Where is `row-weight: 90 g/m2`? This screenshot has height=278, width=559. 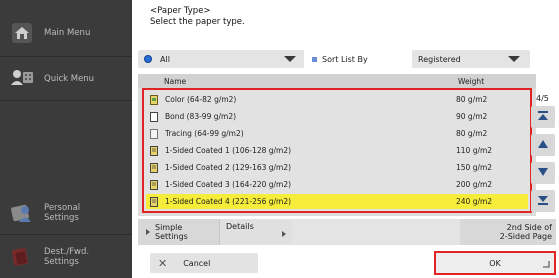 row-weight: 90 g/m2 is located at coordinates (472, 116).